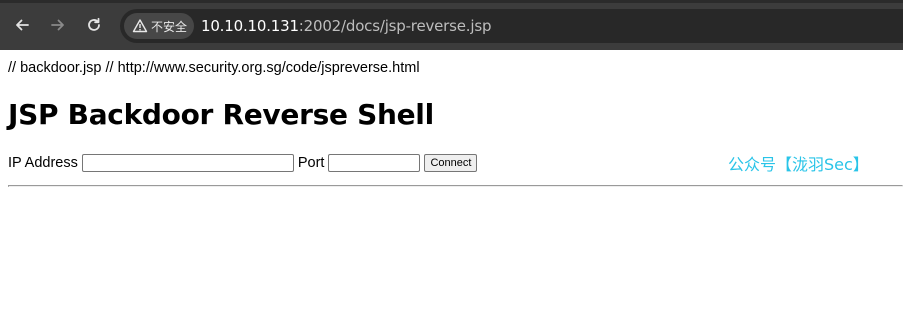  I want to click on arrow-right-icon, so click(57, 25).